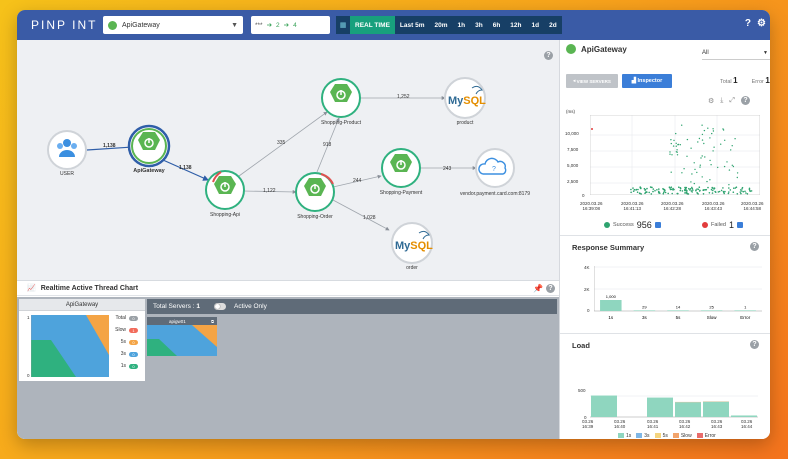 The image size is (788, 459). I want to click on failed-checkbox, so click(740, 225).